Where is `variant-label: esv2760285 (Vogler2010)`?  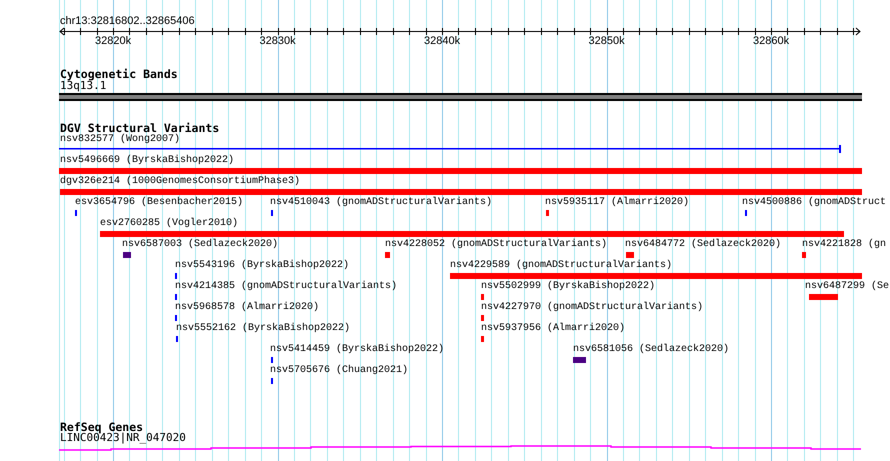 variant-label: esv2760285 (Vogler2010) is located at coordinates (169, 224).